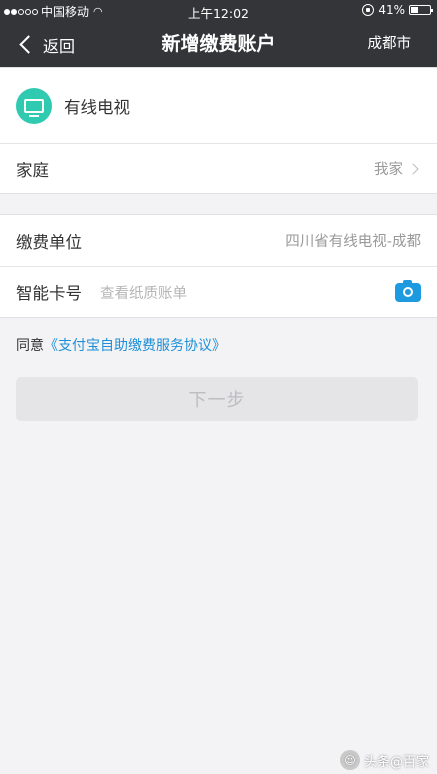 Image resolution: width=437 pixels, height=774 pixels. Describe the element at coordinates (388, 170) in the screenshot. I see `group-value: 我家` at that location.